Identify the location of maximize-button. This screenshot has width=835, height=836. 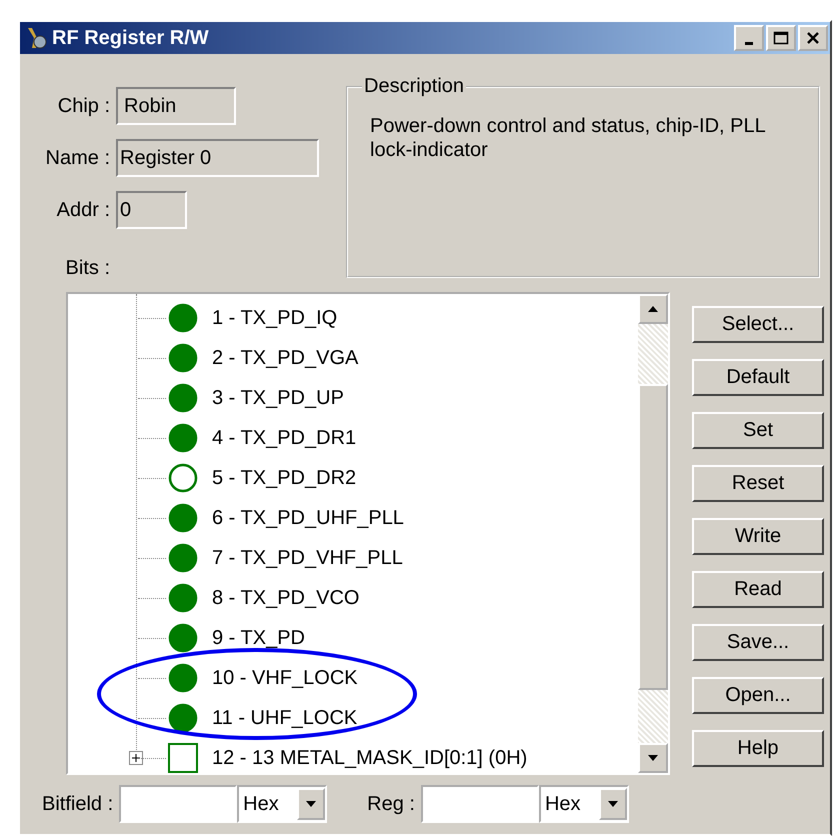
(781, 38).